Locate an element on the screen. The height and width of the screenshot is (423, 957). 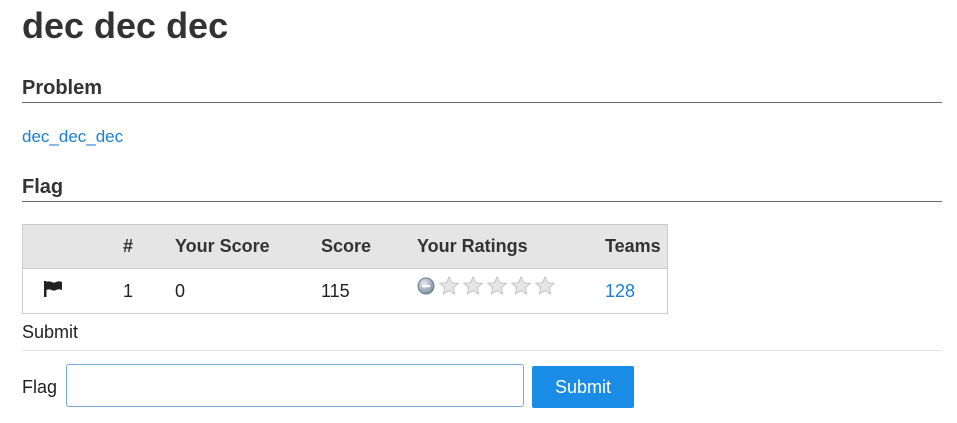
flag-input is located at coordinates (295, 385).